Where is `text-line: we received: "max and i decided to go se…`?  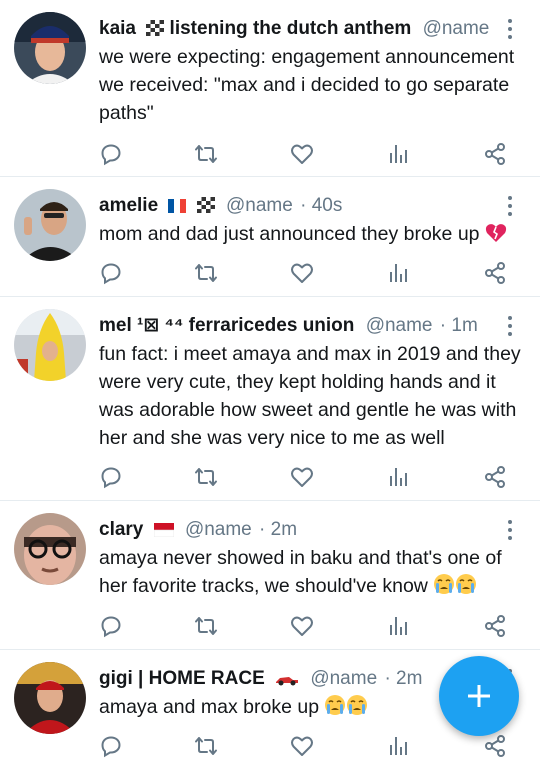
text-line: we received: "max and i decided to go se… is located at coordinates (304, 85).